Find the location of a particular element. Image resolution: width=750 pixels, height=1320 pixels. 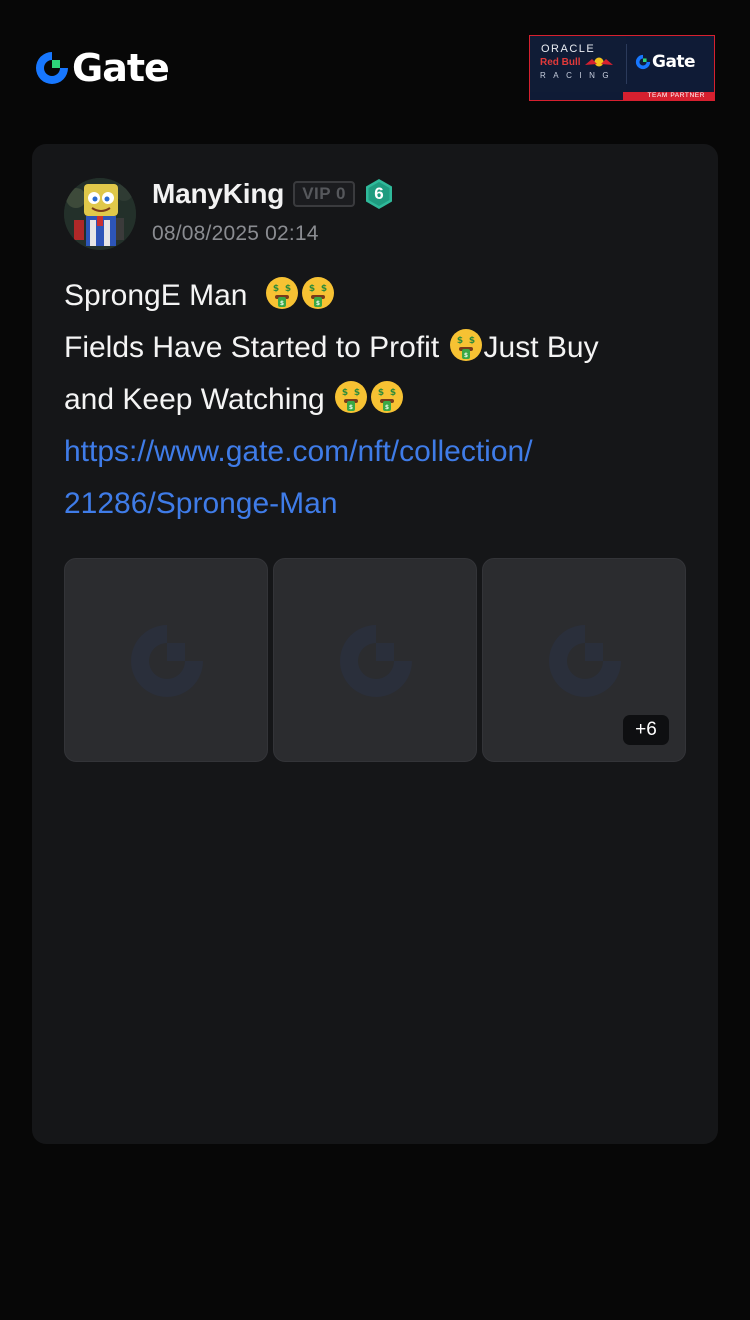

author-name: ManyKing is located at coordinates (218, 194).